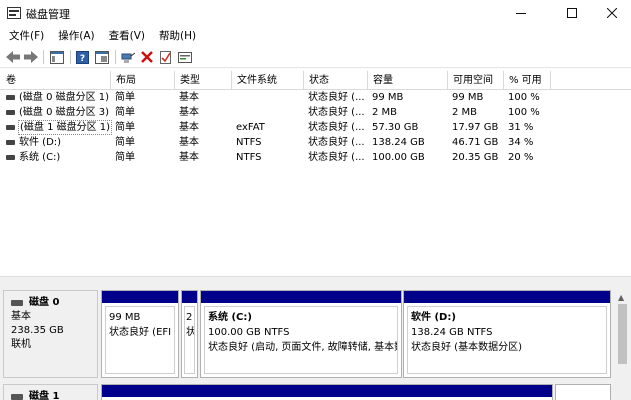 This screenshot has width=631, height=400. Describe the element at coordinates (408, 80) in the screenshot. I see `column-header-capacity: 容量` at that location.